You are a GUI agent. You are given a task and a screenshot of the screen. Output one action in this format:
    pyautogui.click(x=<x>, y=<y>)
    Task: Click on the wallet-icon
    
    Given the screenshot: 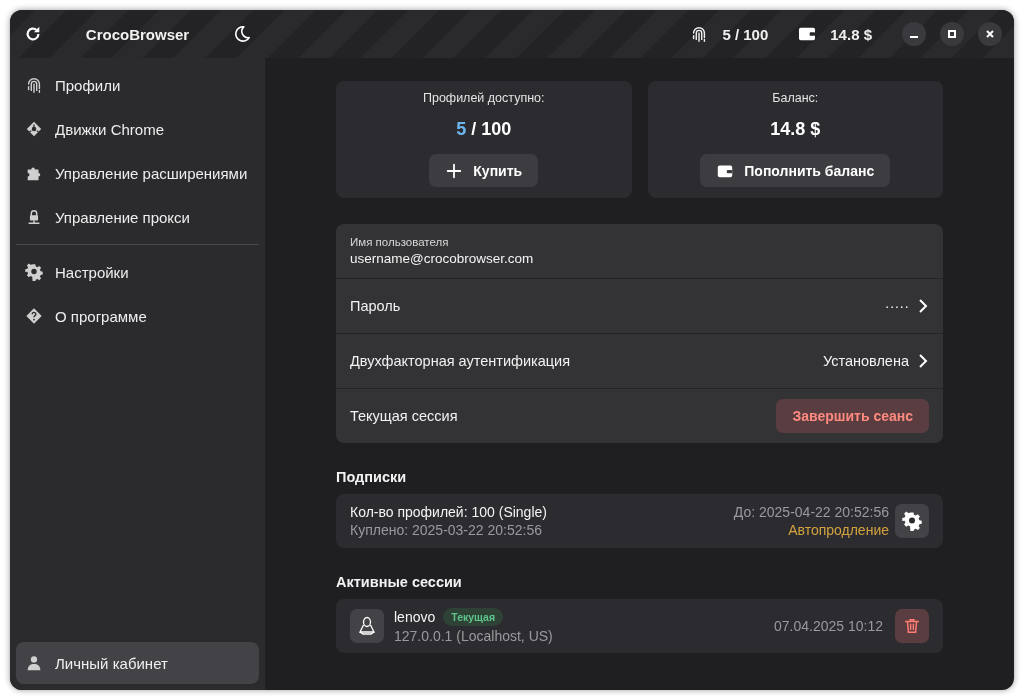 What is the action you would take?
    pyautogui.click(x=807, y=34)
    